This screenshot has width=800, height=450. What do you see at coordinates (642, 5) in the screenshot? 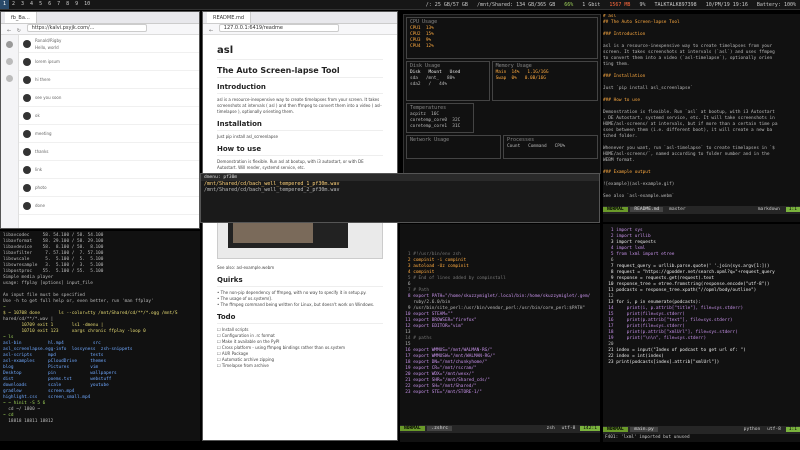
I see `cpu-status: 9%` at bounding box center [642, 5].